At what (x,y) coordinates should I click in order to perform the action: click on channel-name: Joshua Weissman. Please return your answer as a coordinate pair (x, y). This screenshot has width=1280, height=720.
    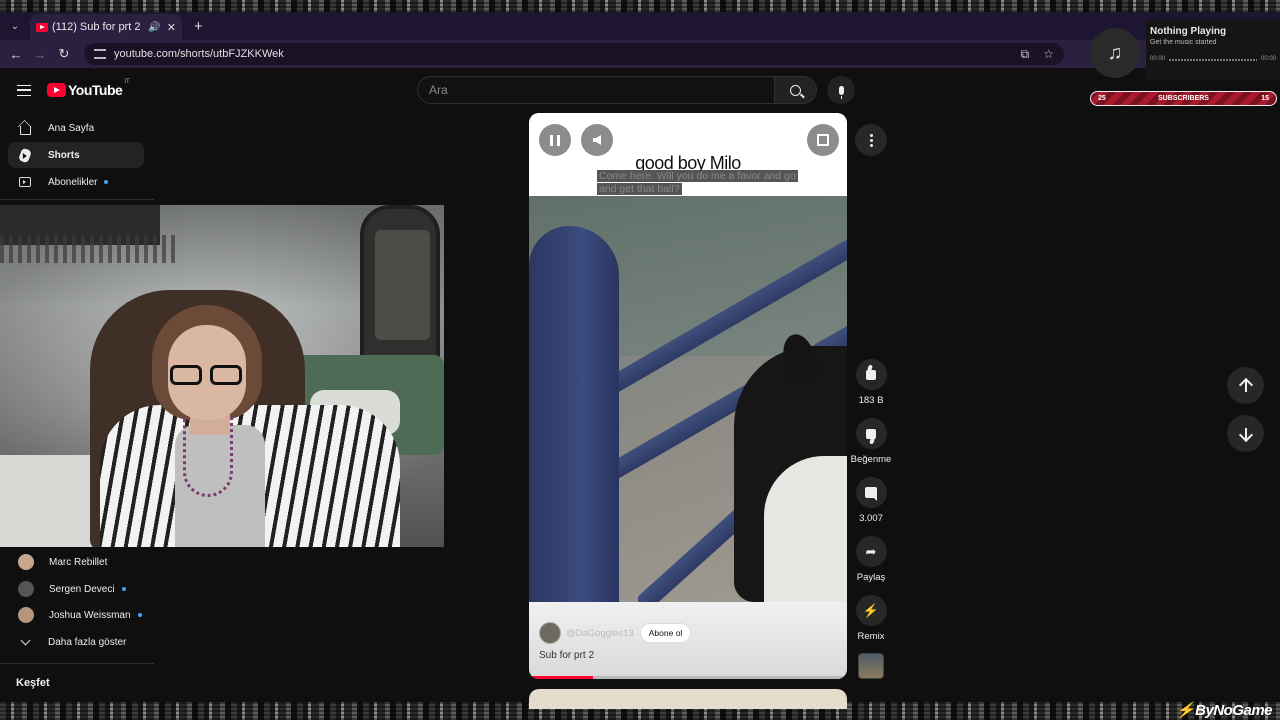
    Looking at the image, I should click on (90, 615).